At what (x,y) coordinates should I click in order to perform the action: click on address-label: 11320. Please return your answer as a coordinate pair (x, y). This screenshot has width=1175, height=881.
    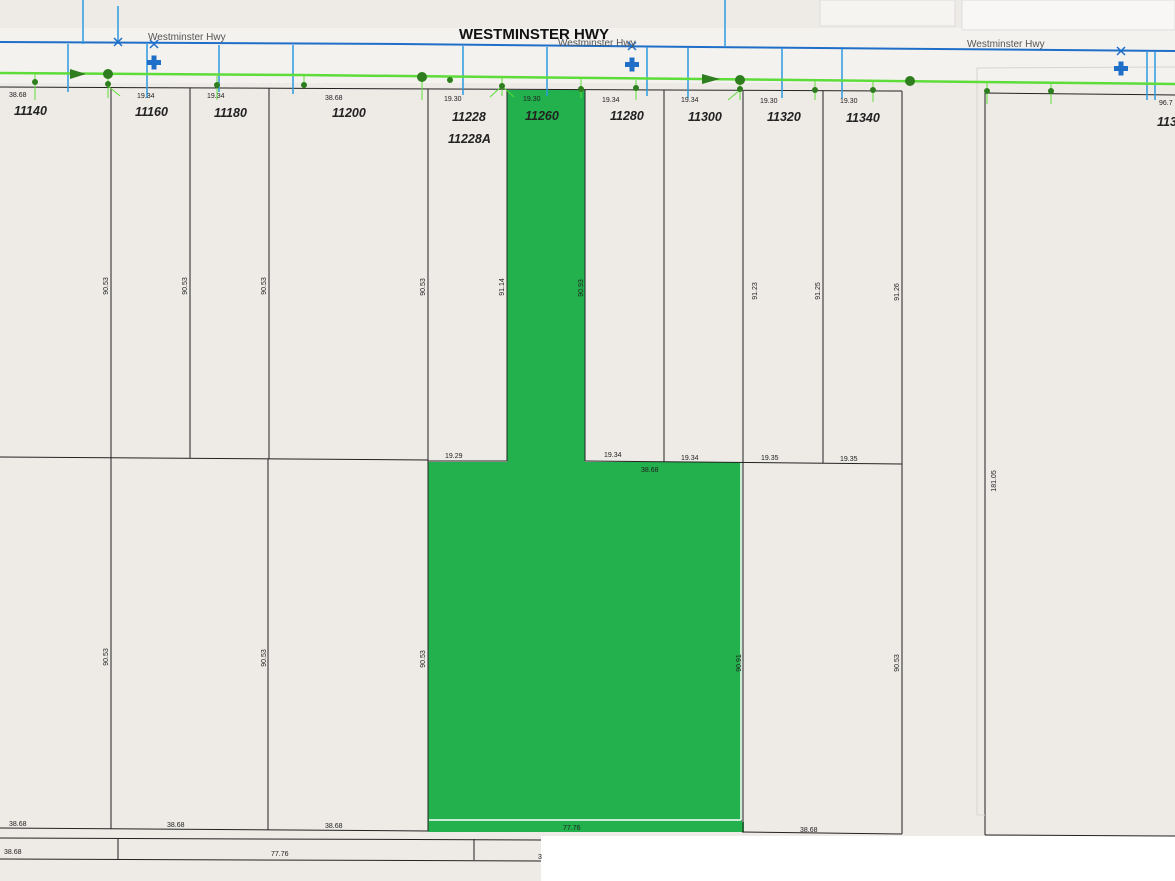
    Looking at the image, I should click on (784, 117).